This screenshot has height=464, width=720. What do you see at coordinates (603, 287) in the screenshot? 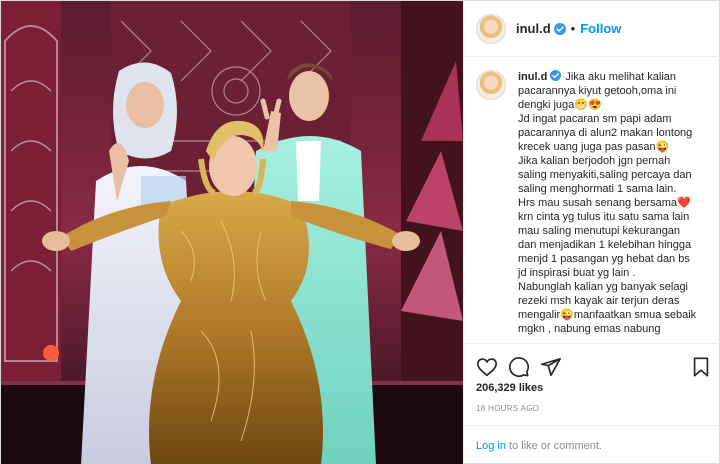
I see `caption-line: Nabunglah kalian yg banyak selagi` at bounding box center [603, 287].